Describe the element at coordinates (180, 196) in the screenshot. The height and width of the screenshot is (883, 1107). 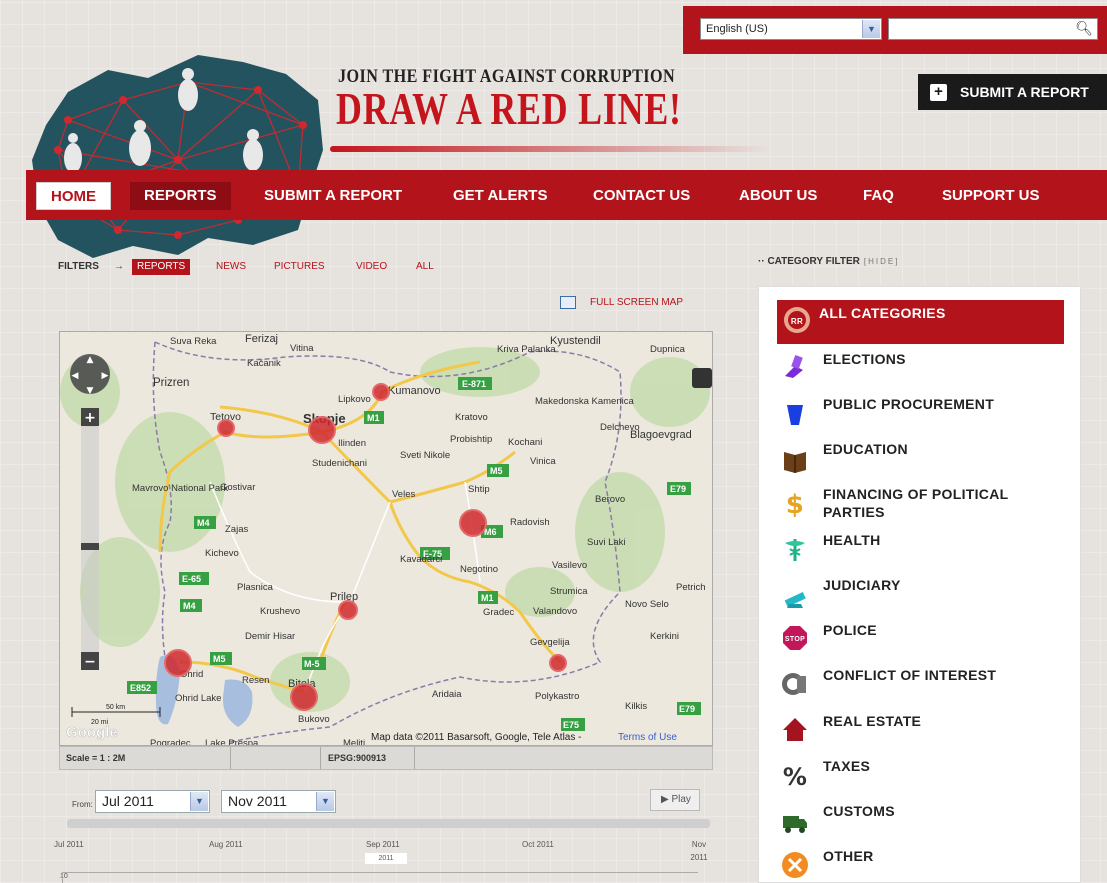
I see `nav-reports: REPORTS` at that location.